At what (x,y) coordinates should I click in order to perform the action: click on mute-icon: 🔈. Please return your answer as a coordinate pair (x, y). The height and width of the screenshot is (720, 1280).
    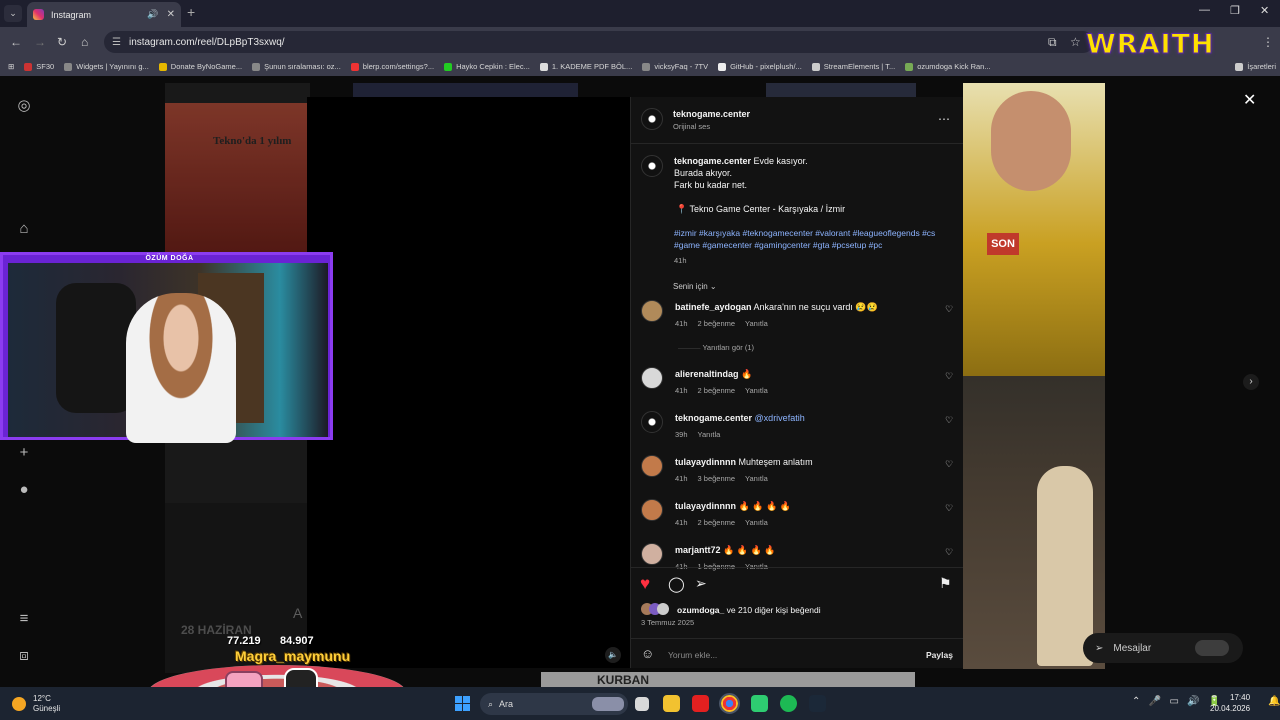
    Looking at the image, I should click on (613, 655).